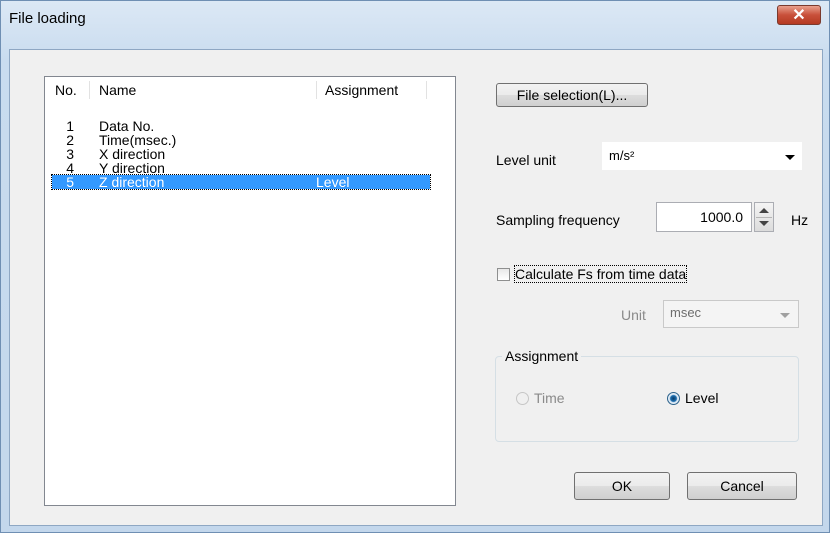  I want to click on calculate-fs-checkbox, so click(503, 274).